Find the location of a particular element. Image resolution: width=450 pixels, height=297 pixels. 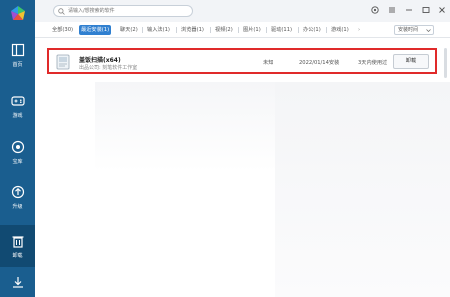

sidebar-item-upgrade: 升级 is located at coordinates (17, 199).